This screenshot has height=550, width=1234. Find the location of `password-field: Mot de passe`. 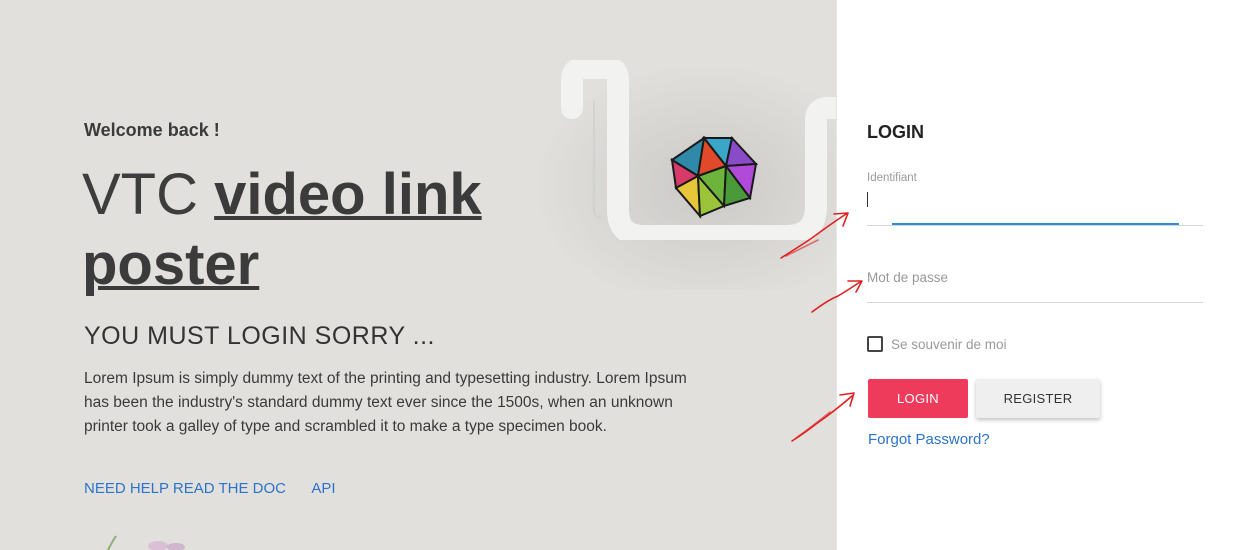

password-field: Mot de passe is located at coordinates (1035, 286).